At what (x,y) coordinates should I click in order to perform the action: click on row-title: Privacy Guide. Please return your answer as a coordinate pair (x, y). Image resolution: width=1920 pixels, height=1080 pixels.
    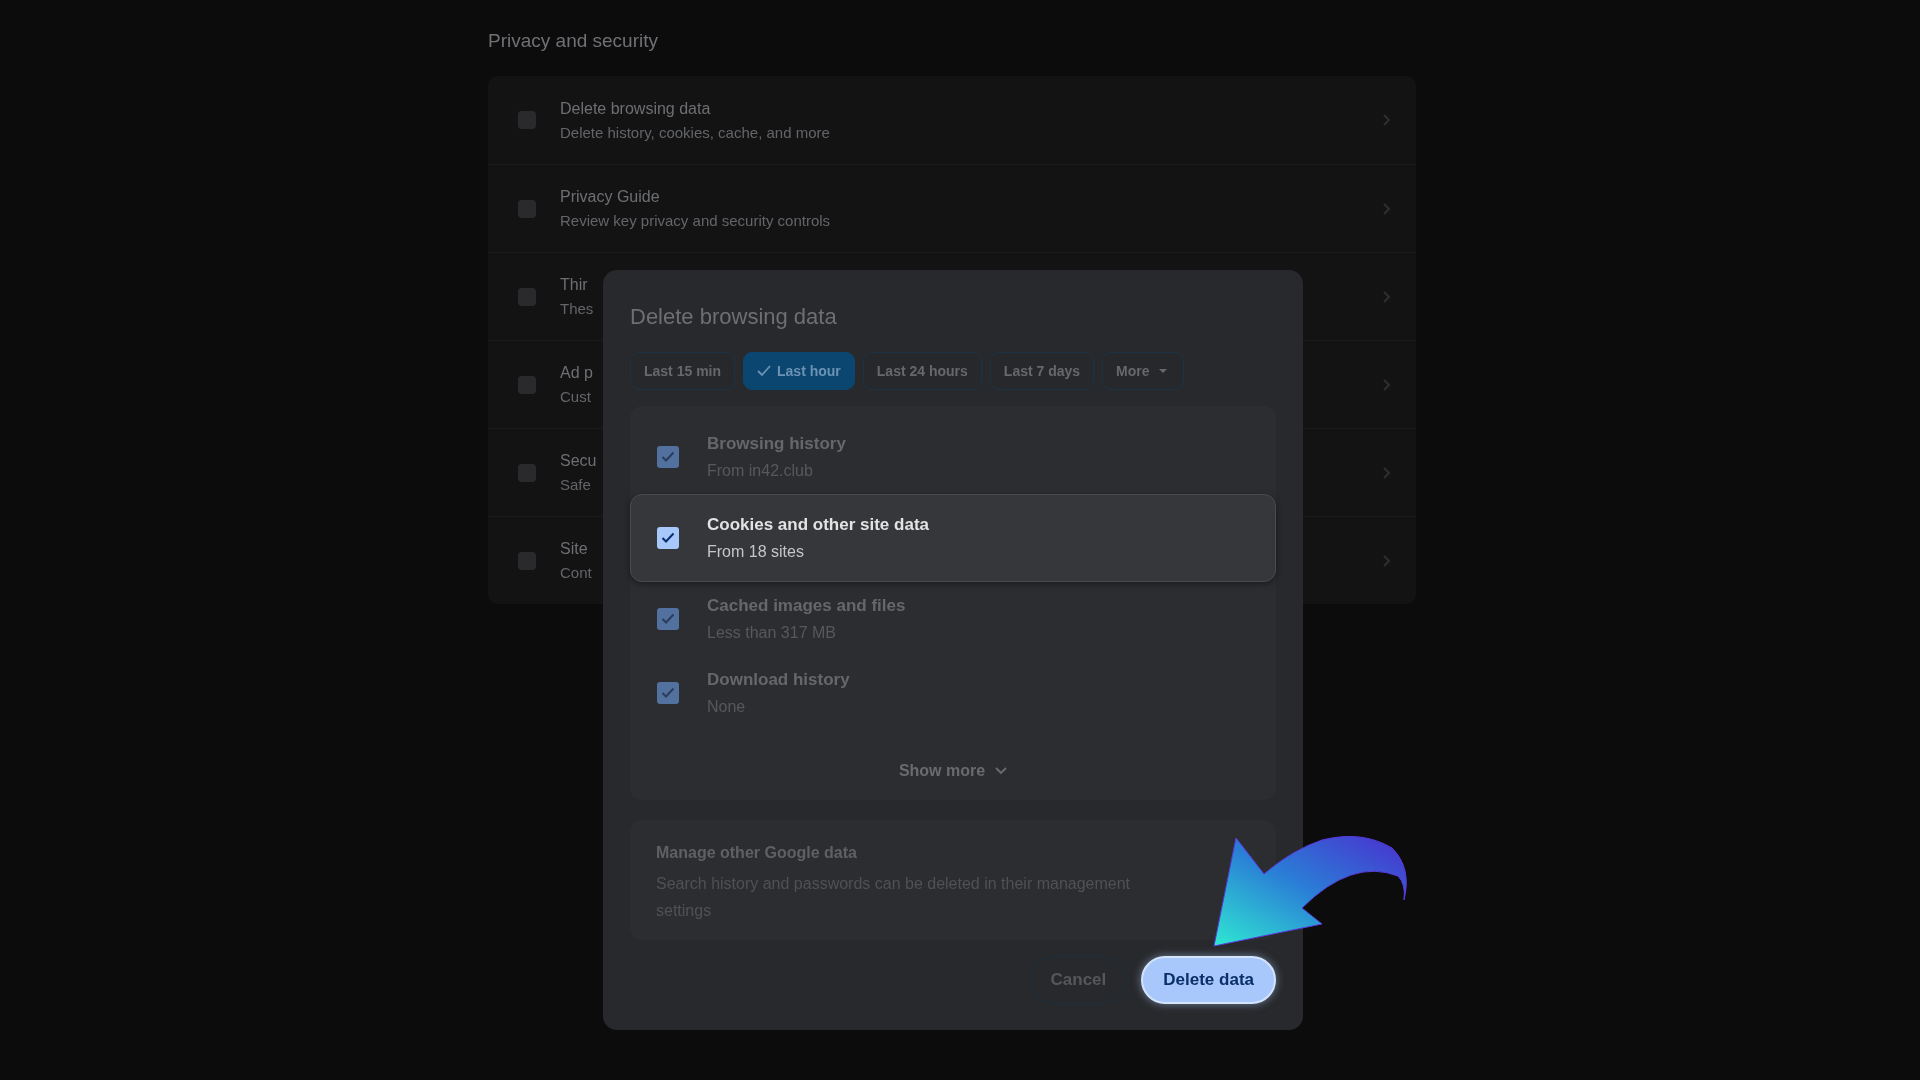
    Looking at the image, I should click on (610, 197).